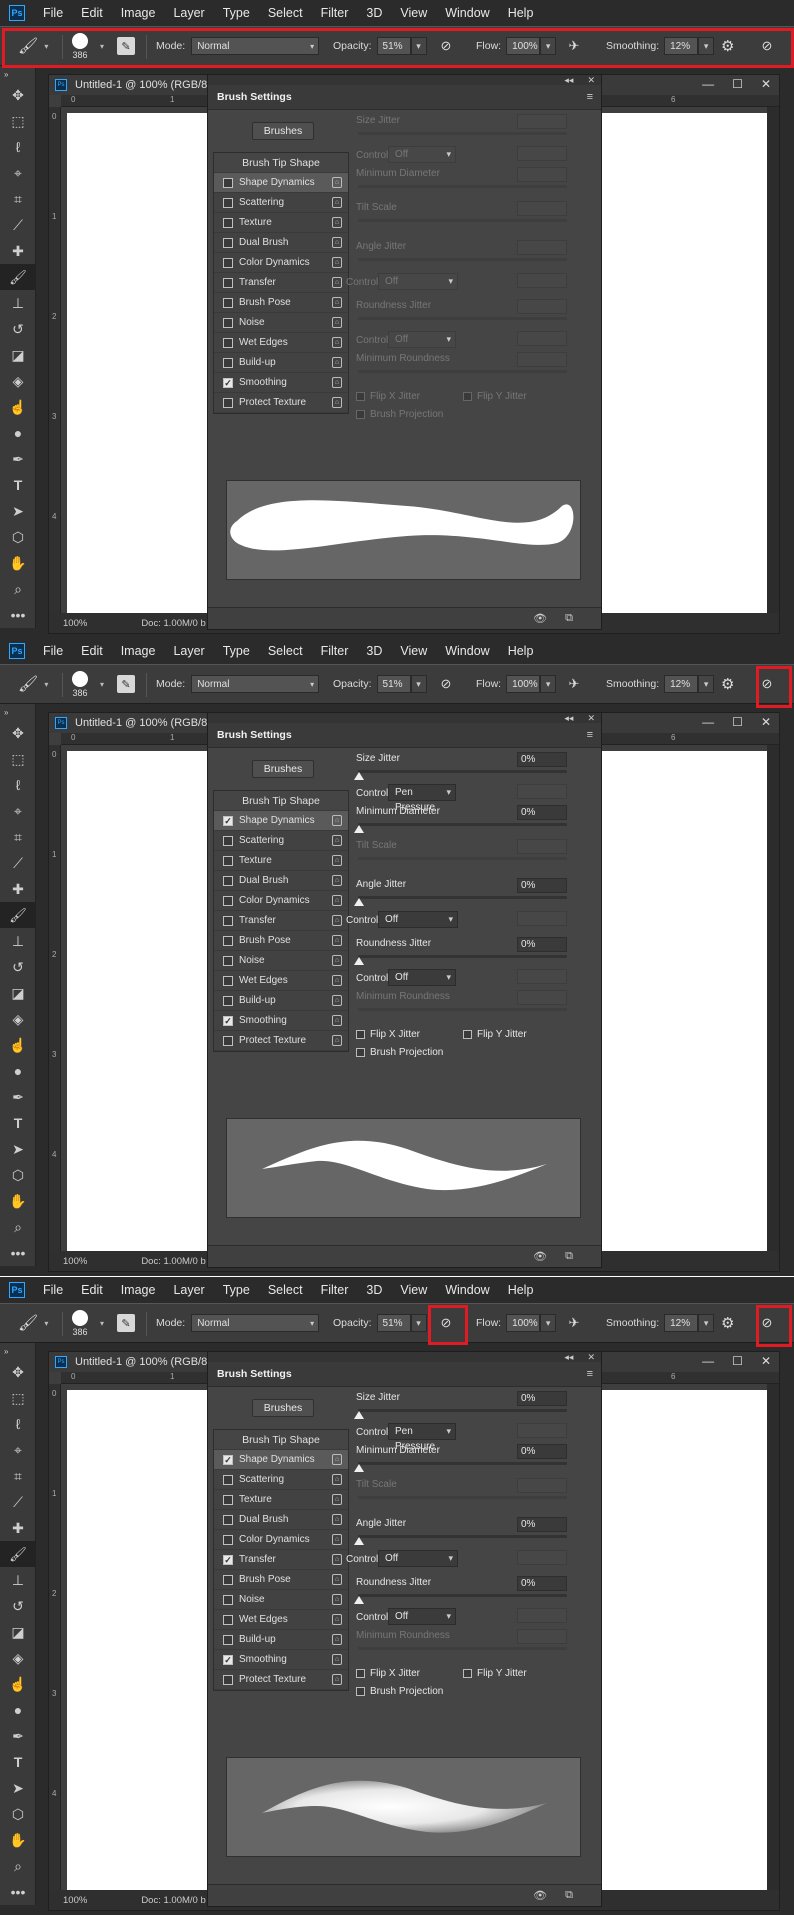 The height and width of the screenshot is (1915, 794). What do you see at coordinates (283, 769) in the screenshot?
I see `brushes-button: Brushes` at bounding box center [283, 769].